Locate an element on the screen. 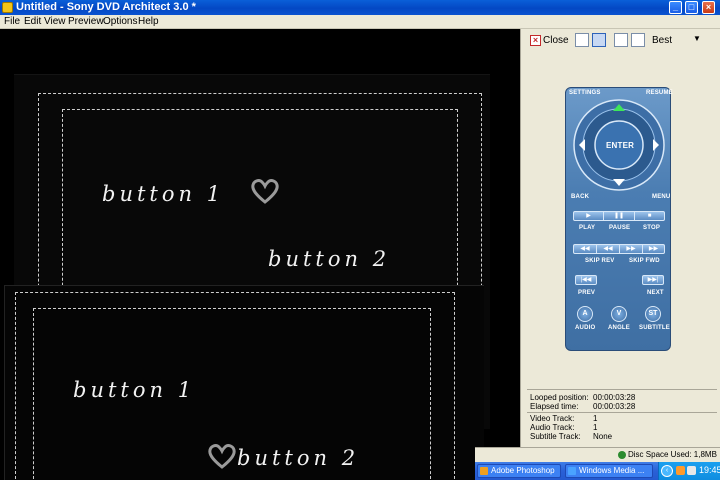 This screenshot has width=720, height=480. play-icon: ▶ is located at coordinates (589, 216).